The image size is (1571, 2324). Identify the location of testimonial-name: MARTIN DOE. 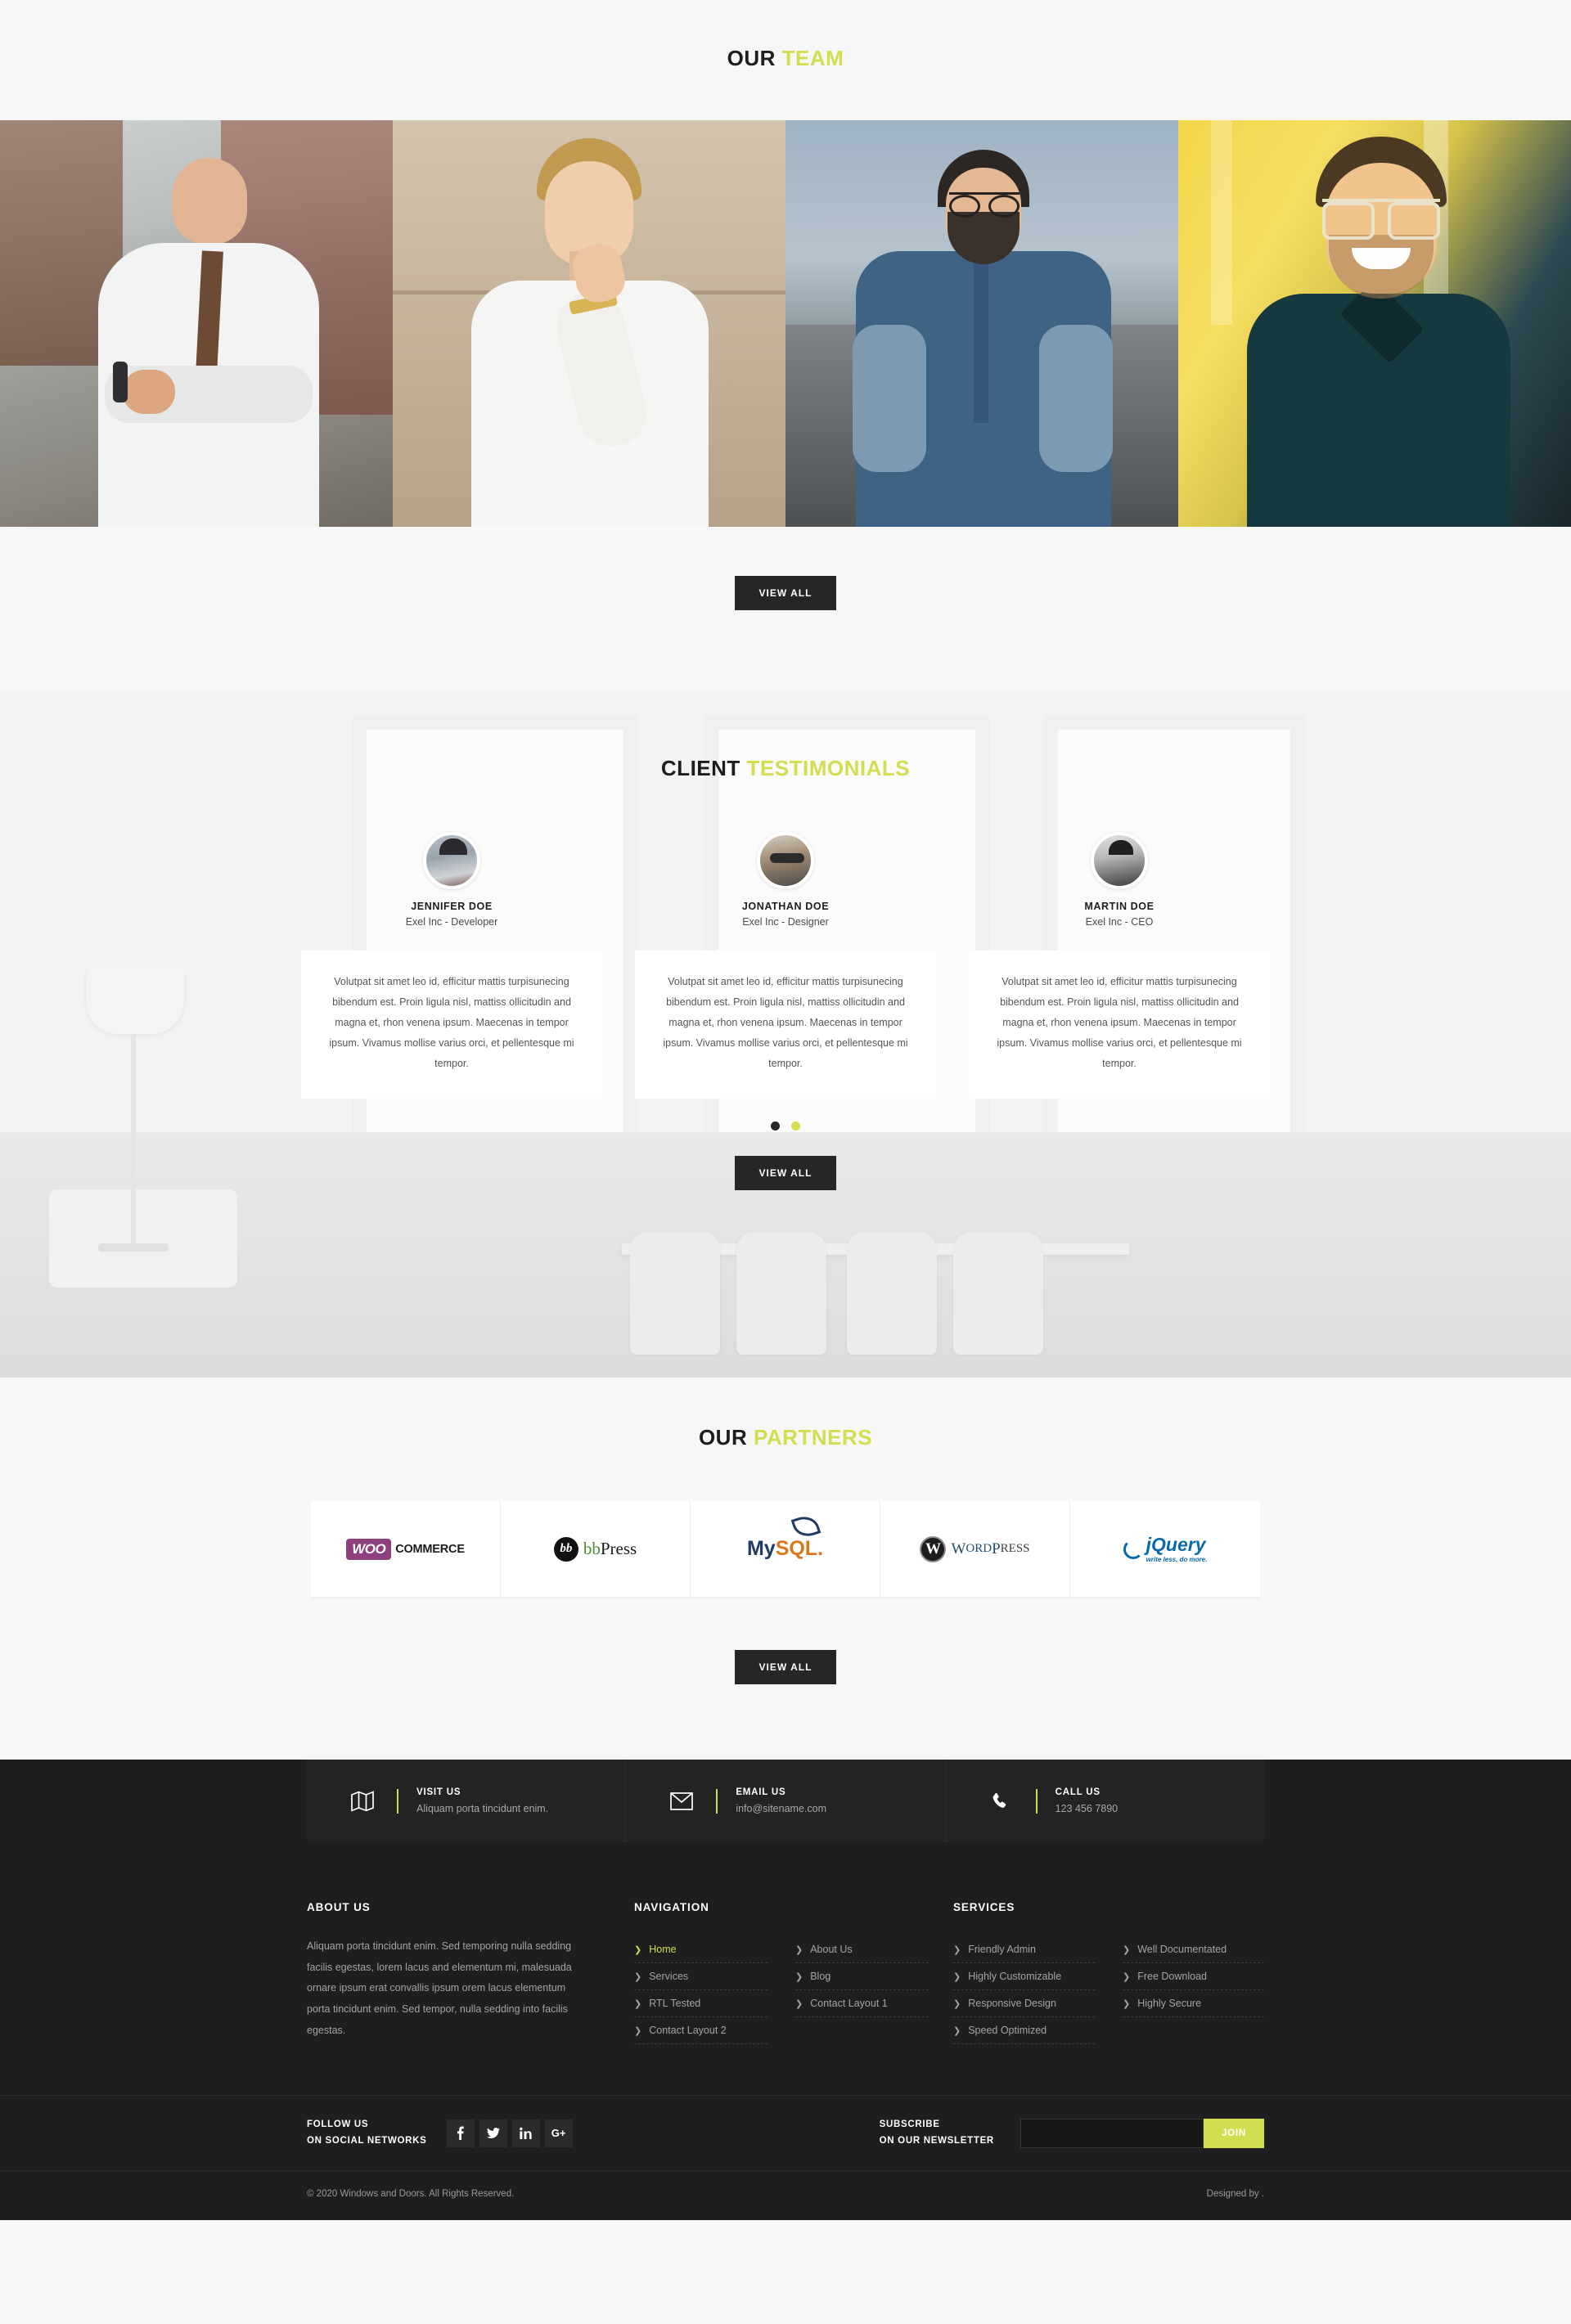
(1119, 906).